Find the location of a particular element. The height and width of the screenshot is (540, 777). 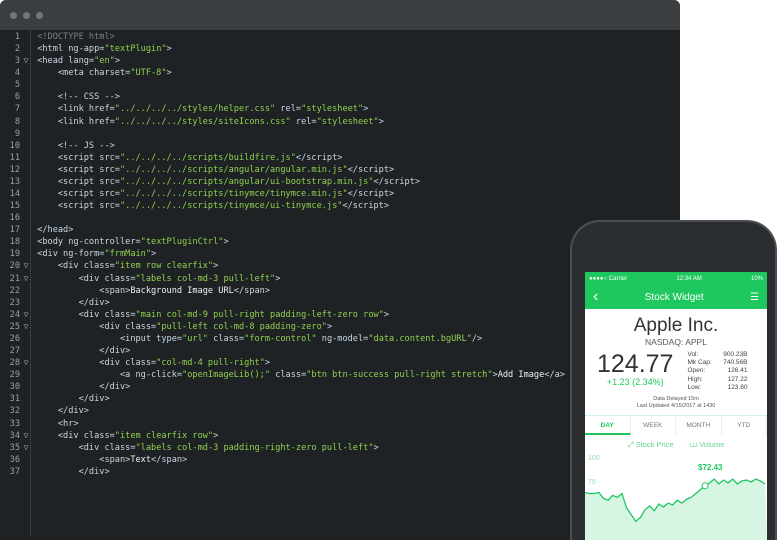

line-number: 35 is located at coordinates (14, 447).